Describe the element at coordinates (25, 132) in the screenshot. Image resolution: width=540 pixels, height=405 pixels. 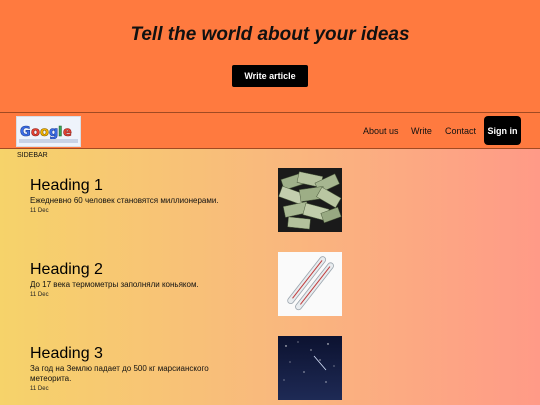
I see `svg-text: G` at that location.